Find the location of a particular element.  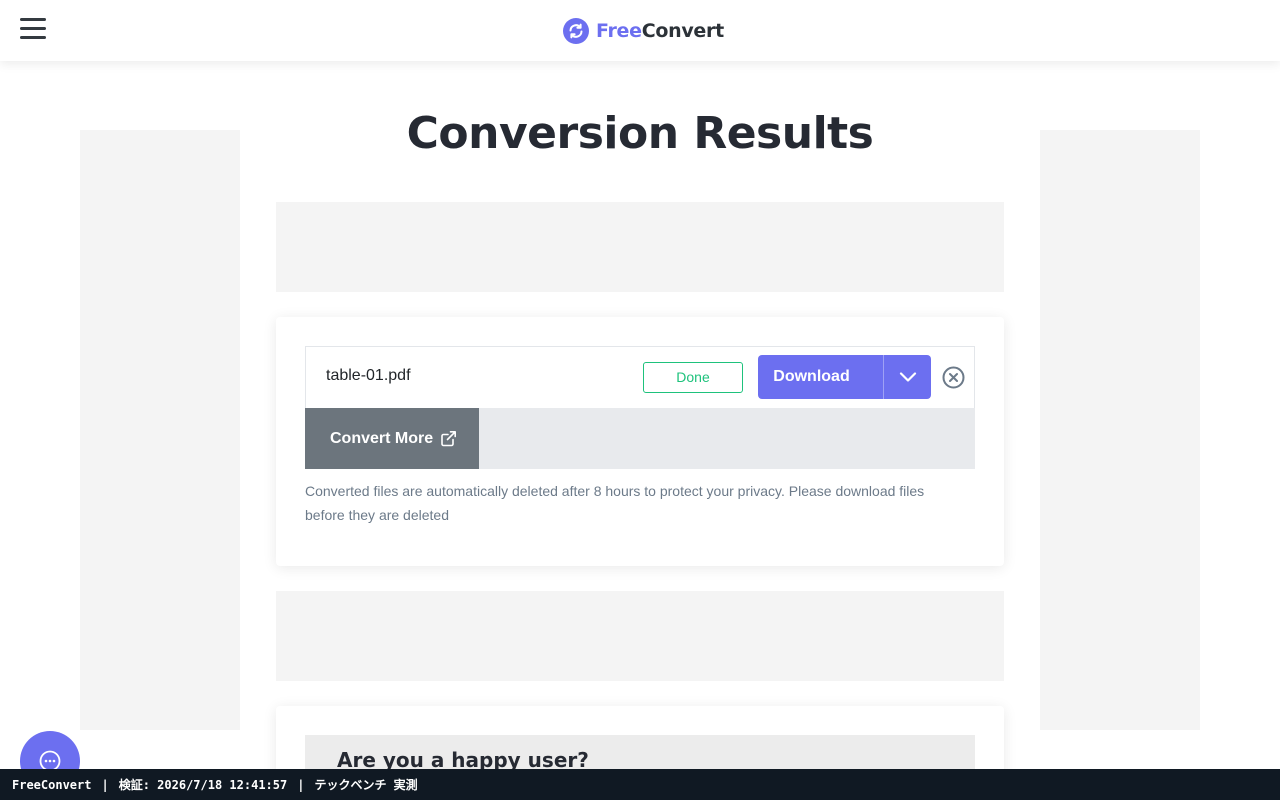

top-banner-ad-placeholder is located at coordinates (640, 247).